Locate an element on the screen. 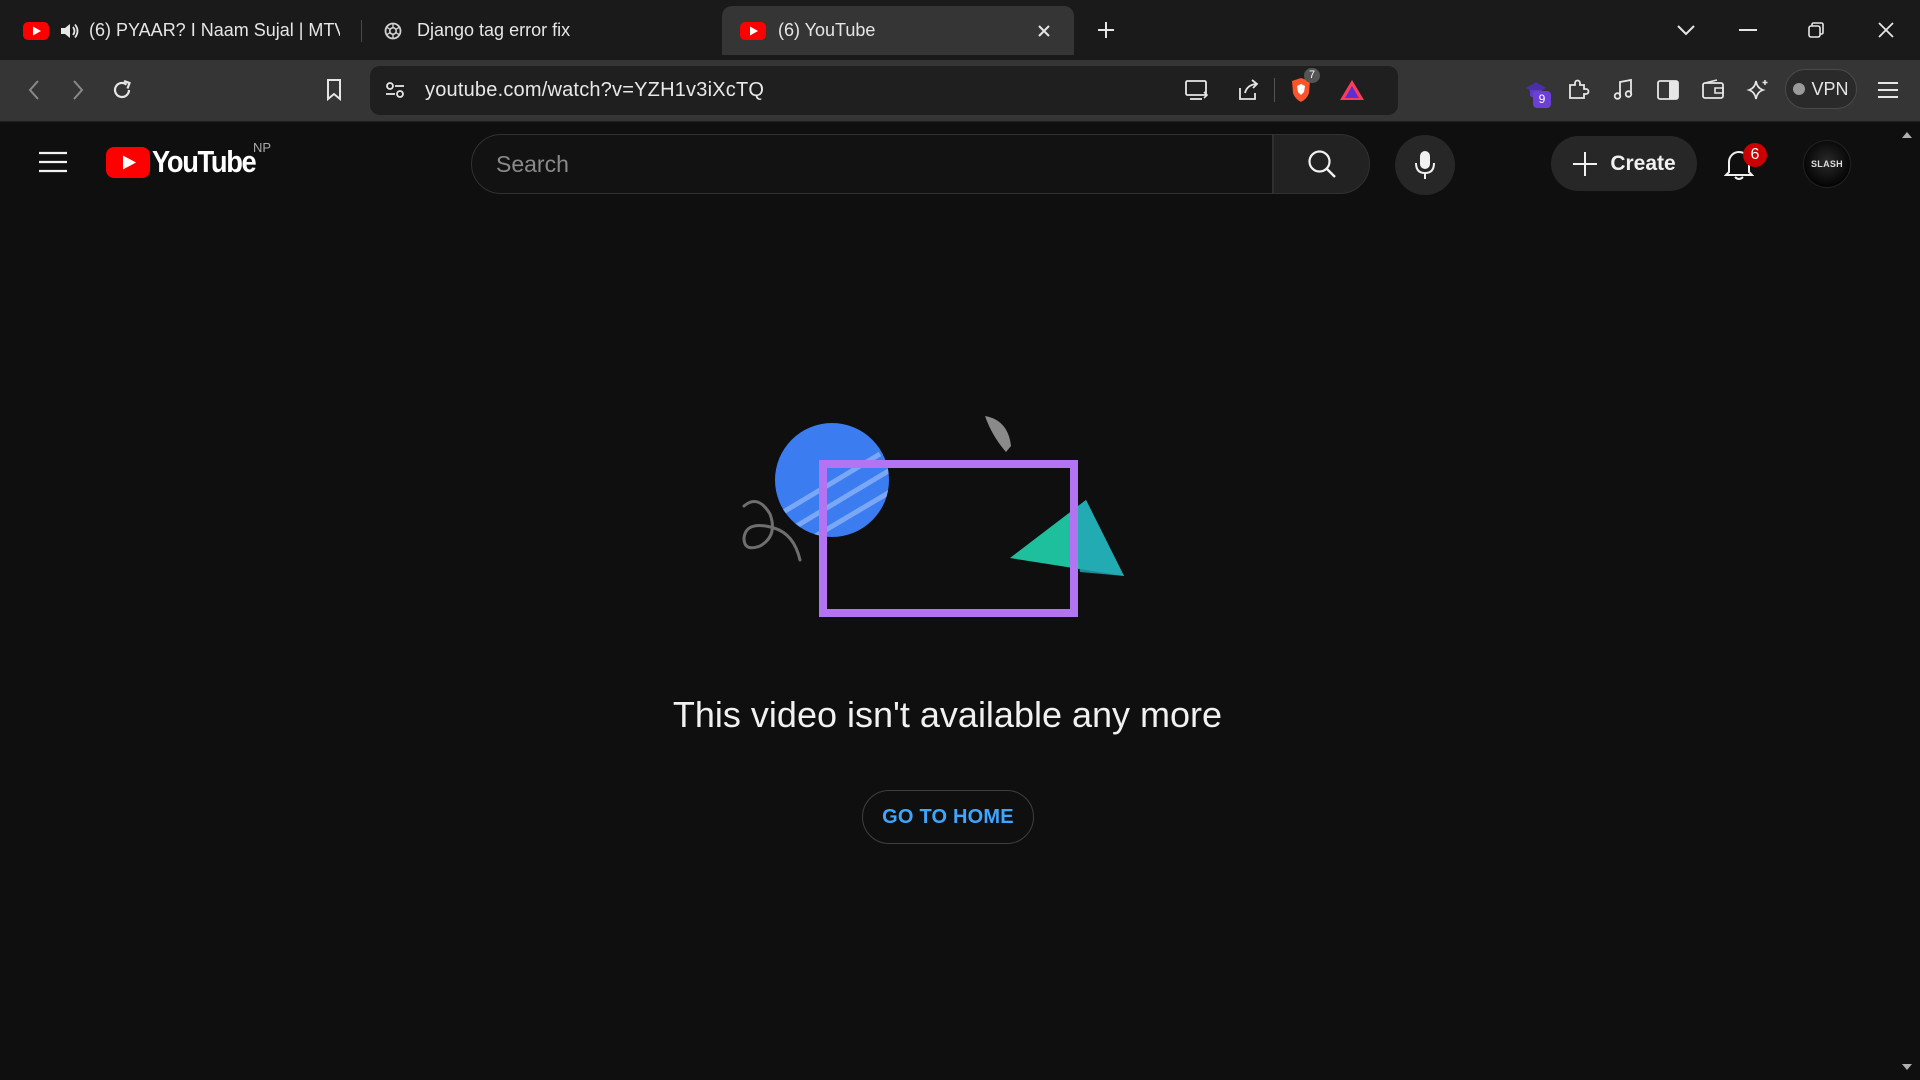 This screenshot has height=1080, width=1920. puzzle-icon is located at coordinates (1579, 89).